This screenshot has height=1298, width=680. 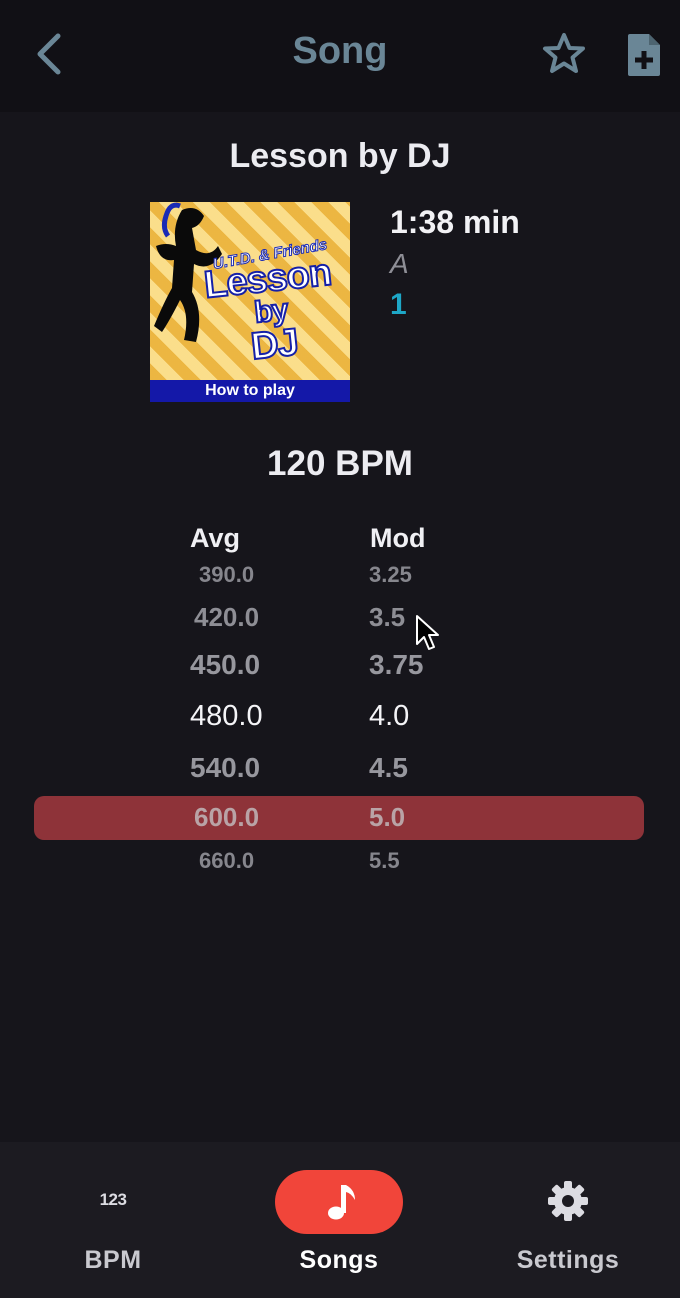 I want to click on avg-value: 420.0, so click(x=227, y=617).